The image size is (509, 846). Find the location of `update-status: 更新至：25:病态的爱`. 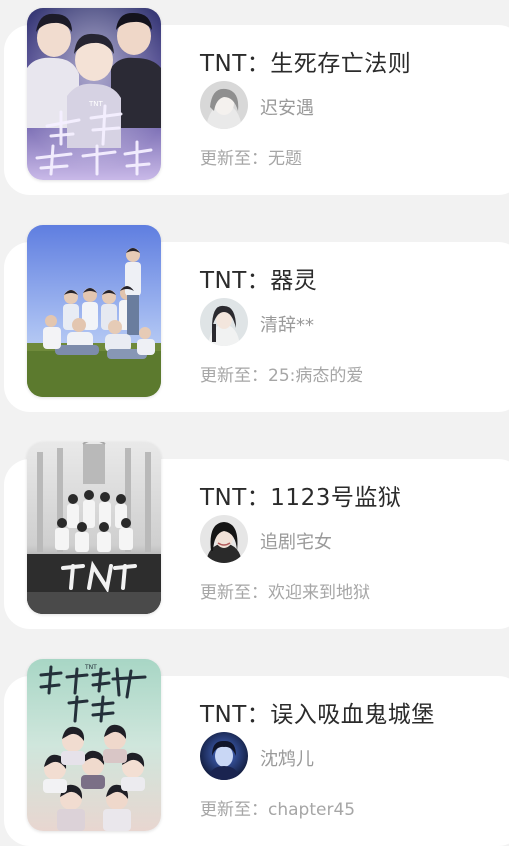

update-status: 更新至：25:病态的爱 is located at coordinates (281, 373).